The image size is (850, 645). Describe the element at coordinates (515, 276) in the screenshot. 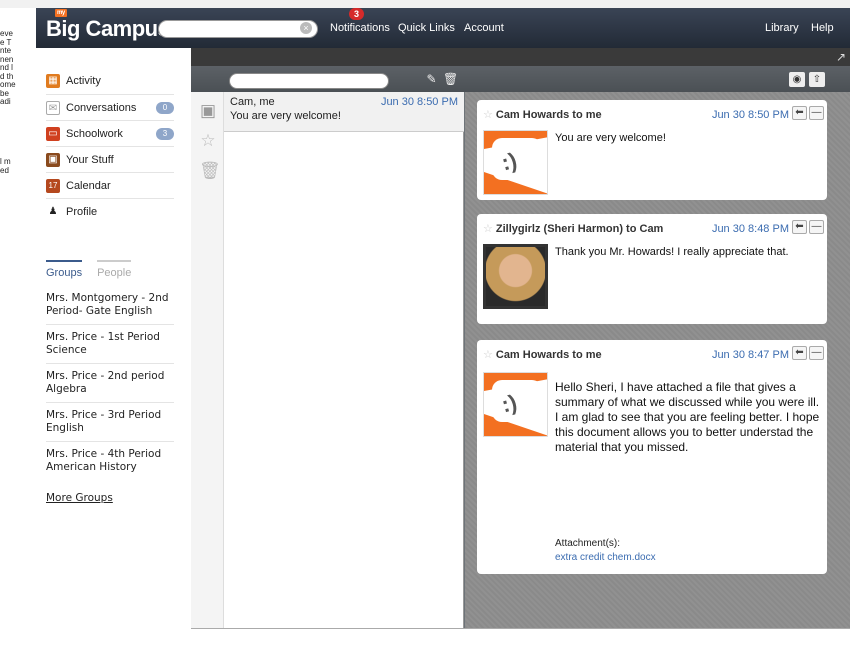

I see `avatar` at that location.